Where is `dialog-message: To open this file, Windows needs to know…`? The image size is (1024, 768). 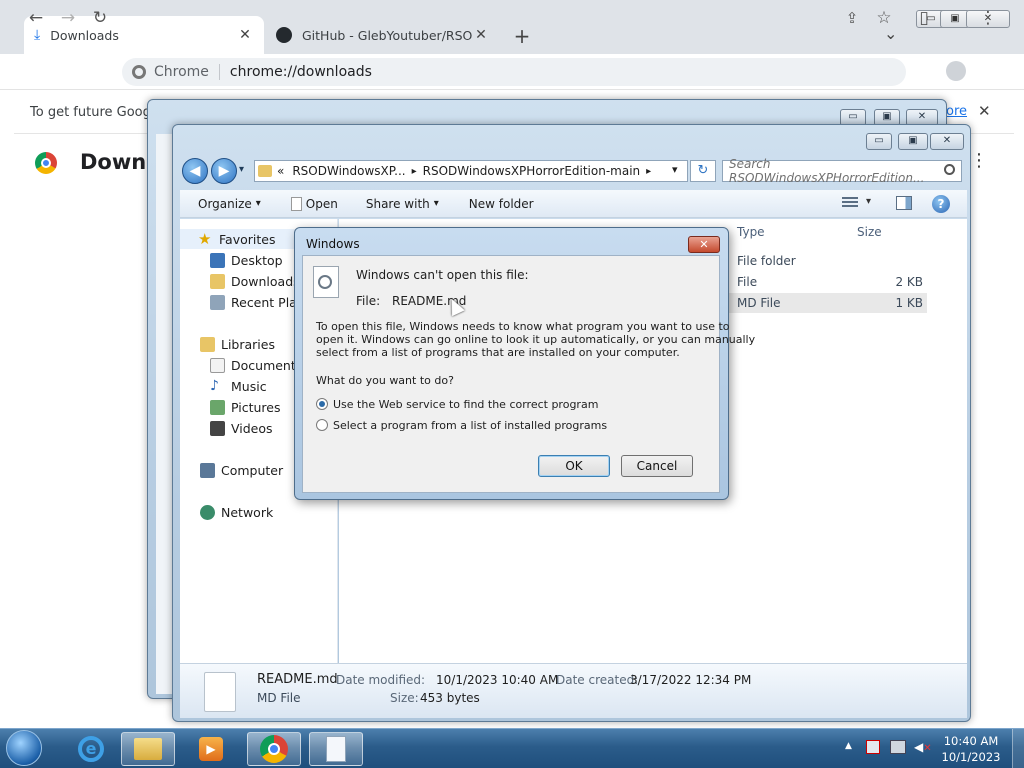
dialog-message: To open this file, Windows needs to know… is located at coordinates (535, 339).